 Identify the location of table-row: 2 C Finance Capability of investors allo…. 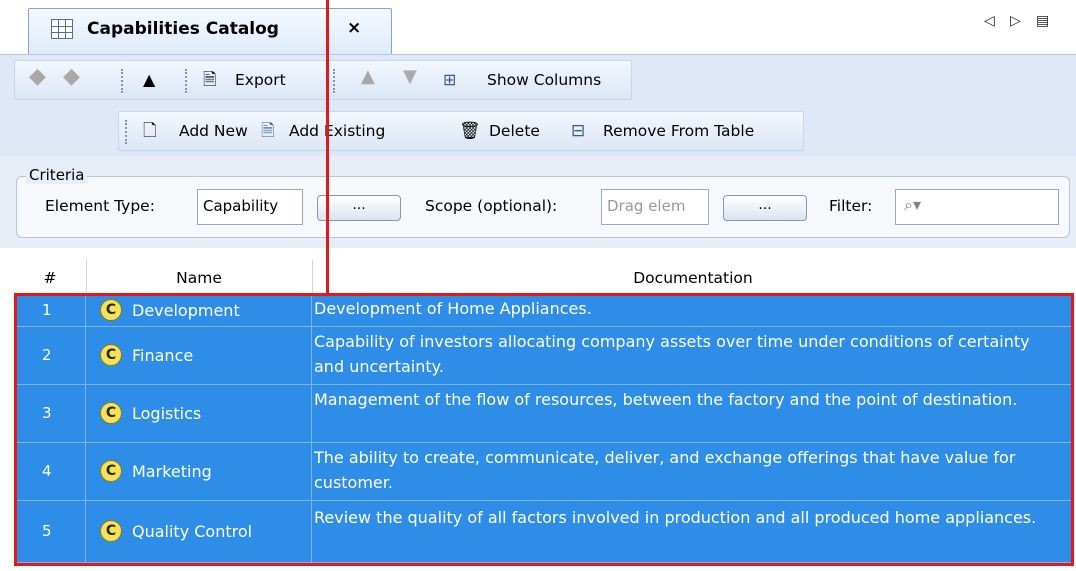
(544, 356).